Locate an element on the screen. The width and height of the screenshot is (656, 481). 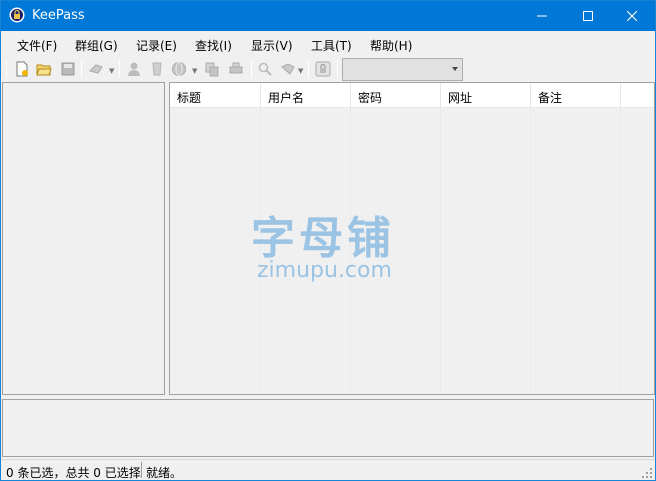
selection-status: 0 条已选，总共 0 已选择 is located at coordinates (73, 473).